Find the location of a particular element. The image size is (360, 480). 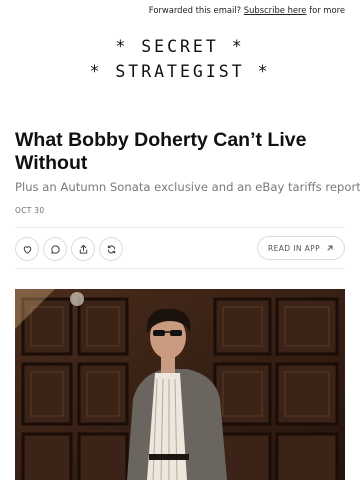

heart-icon is located at coordinates (27, 249).